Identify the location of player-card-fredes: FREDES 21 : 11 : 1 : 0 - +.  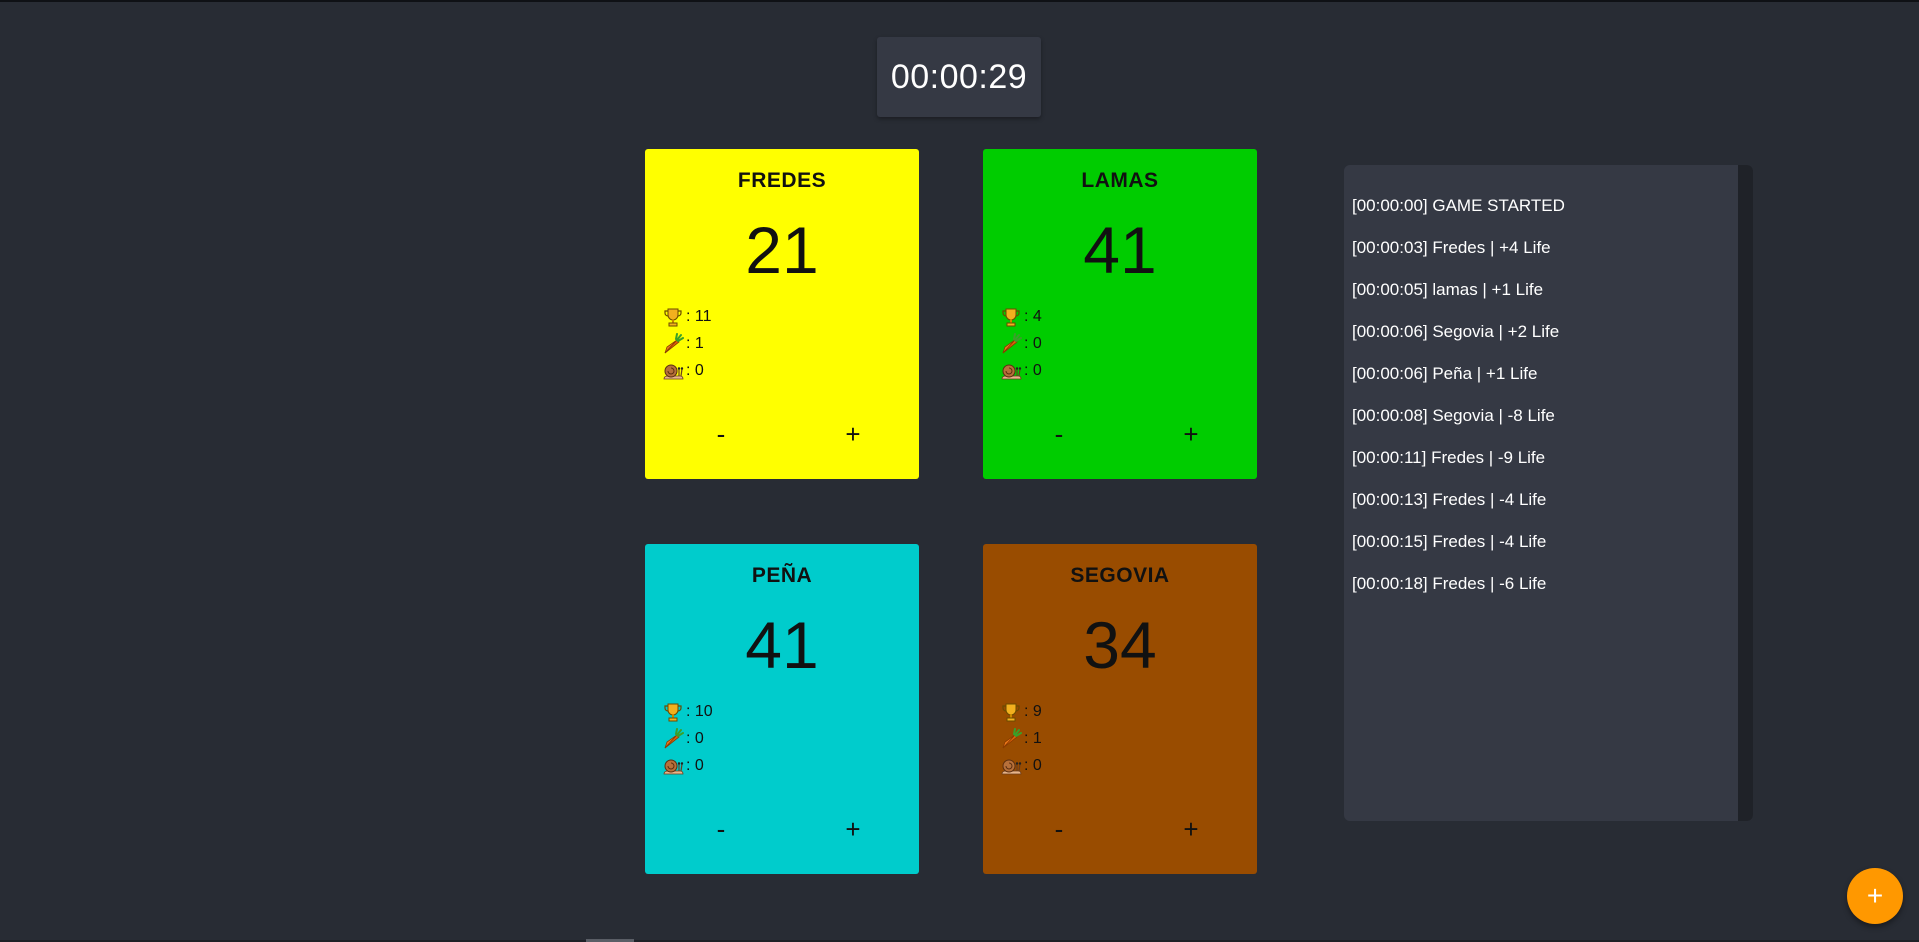
(782, 314).